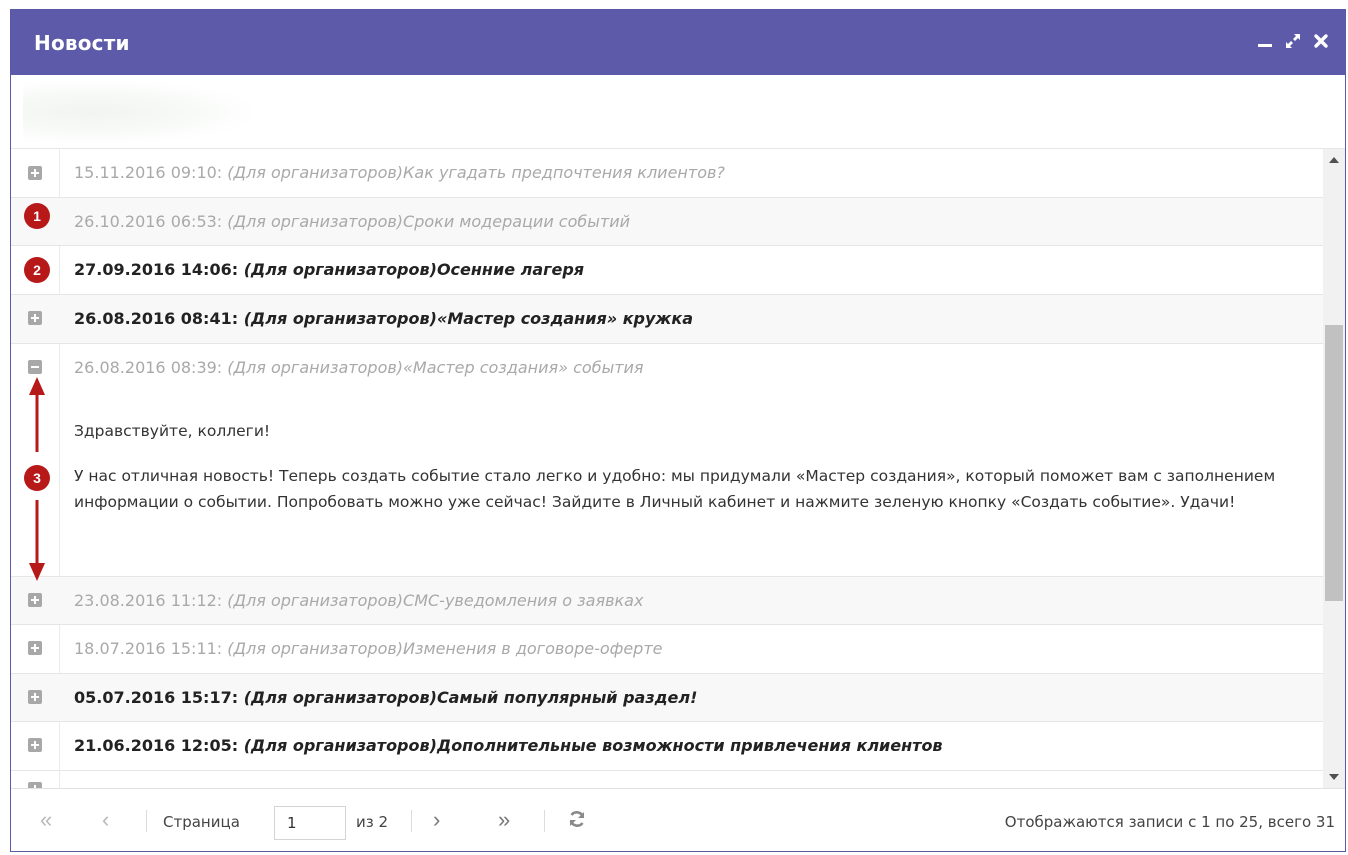 The image size is (1348, 855). Describe the element at coordinates (156, 745) in the screenshot. I see `news-date: 21.06.2016 12:05:` at that location.